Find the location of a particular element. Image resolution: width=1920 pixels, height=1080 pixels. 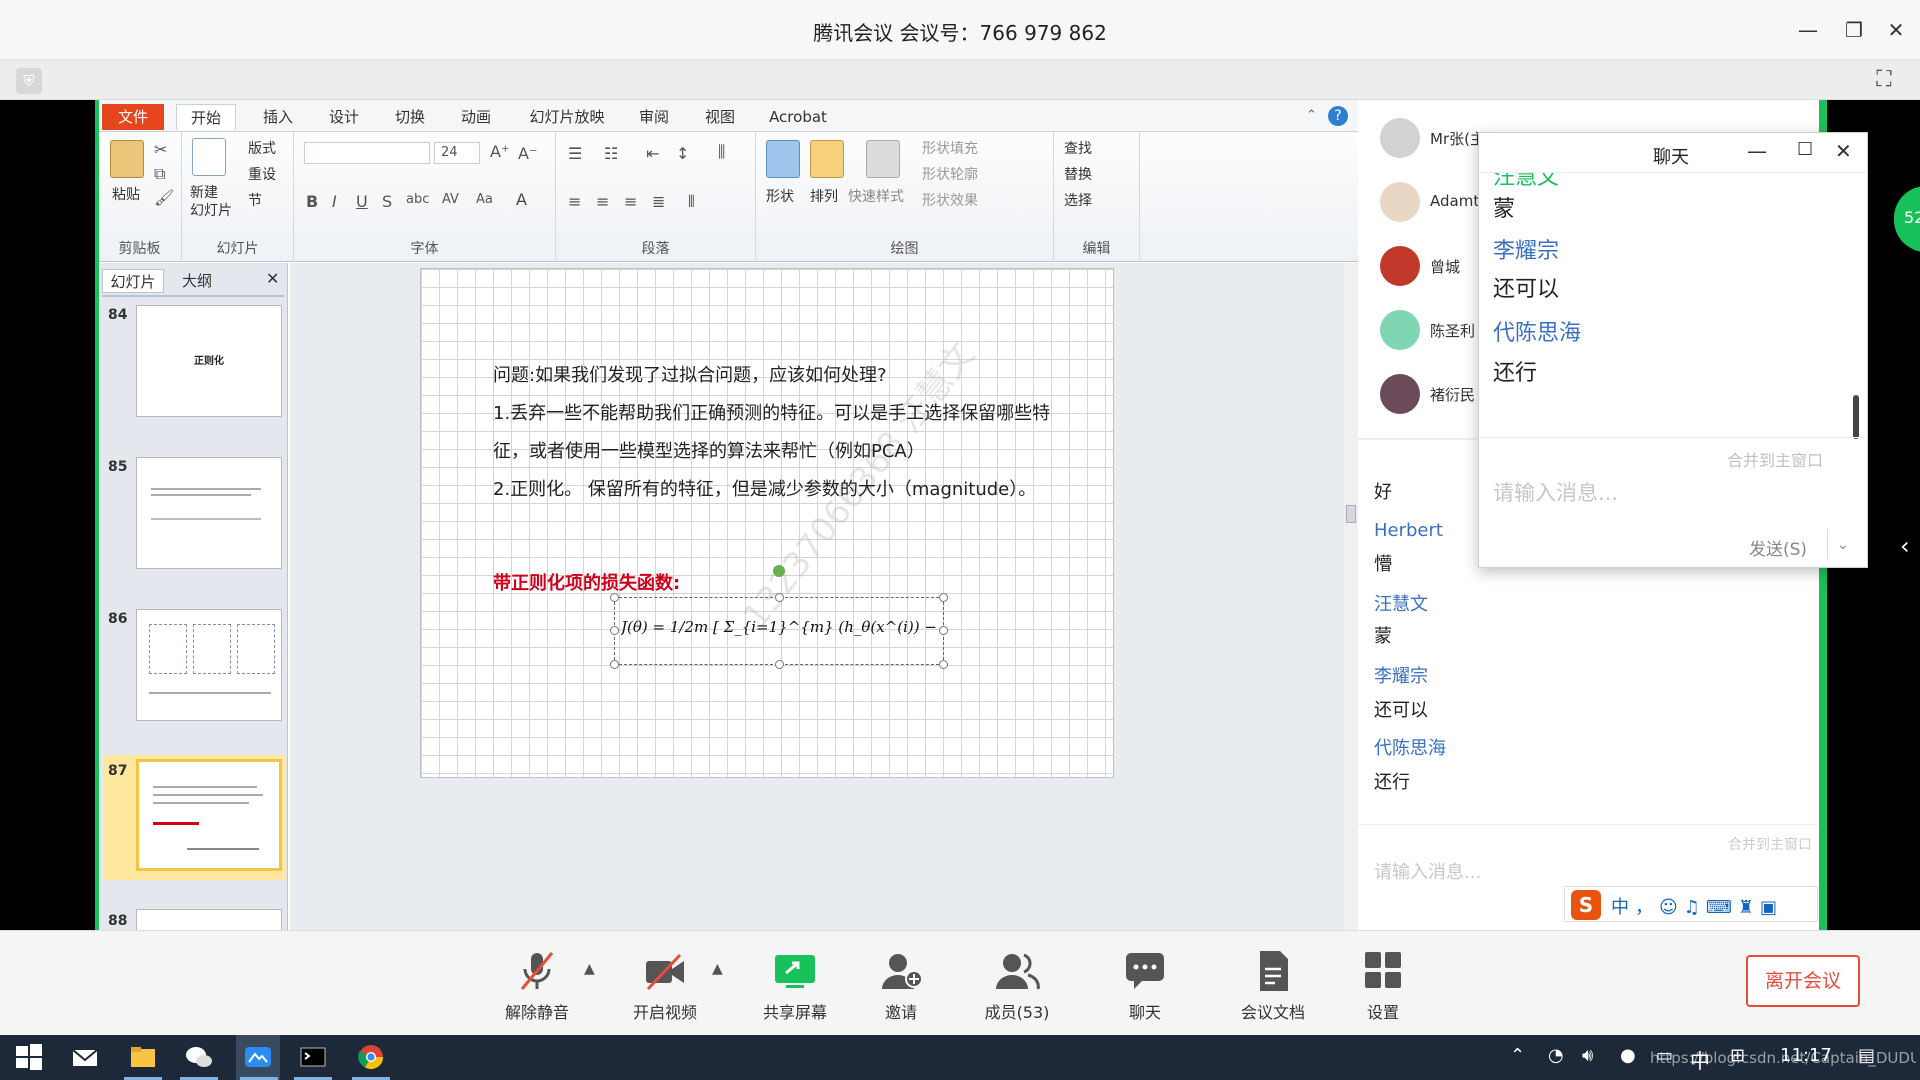

rotate-handle-icon is located at coordinates (779, 571).